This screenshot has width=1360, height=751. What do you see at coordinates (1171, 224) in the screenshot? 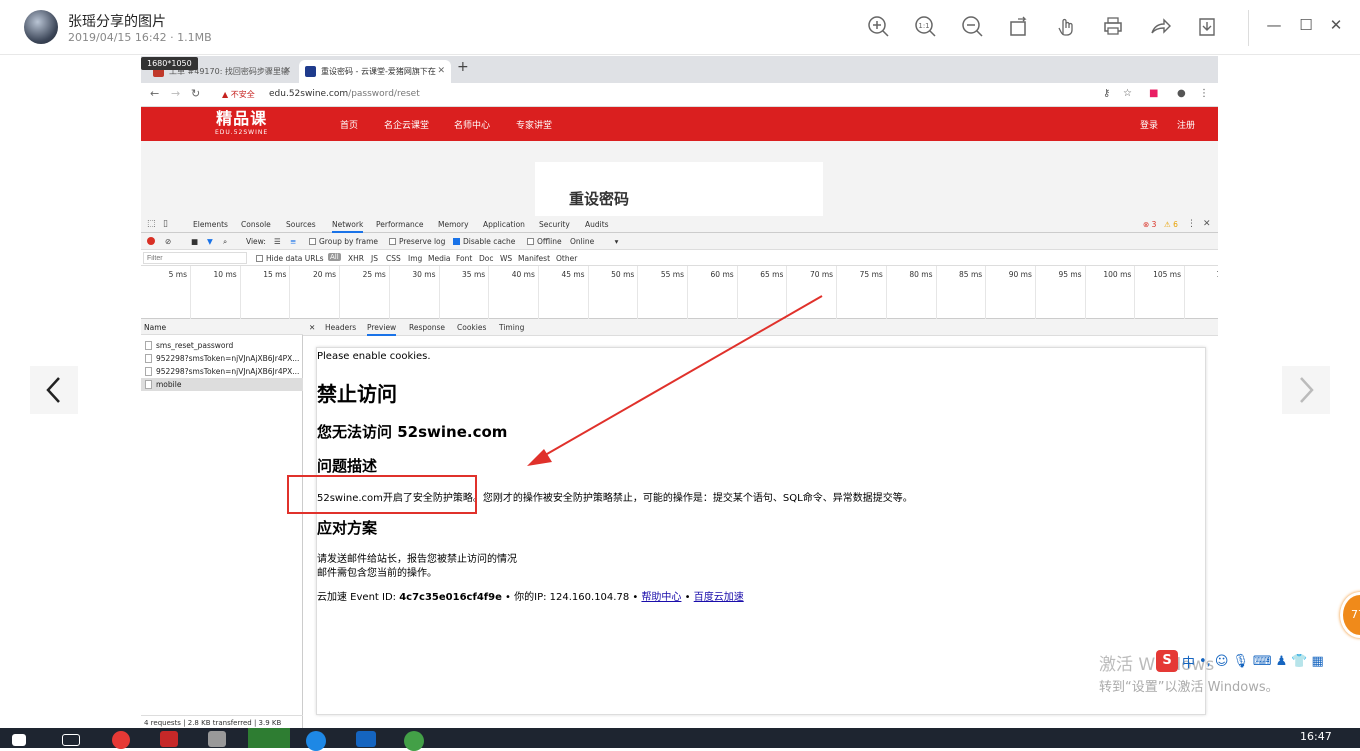
I see `warning-count: ⚠ 6` at bounding box center [1171, 224].